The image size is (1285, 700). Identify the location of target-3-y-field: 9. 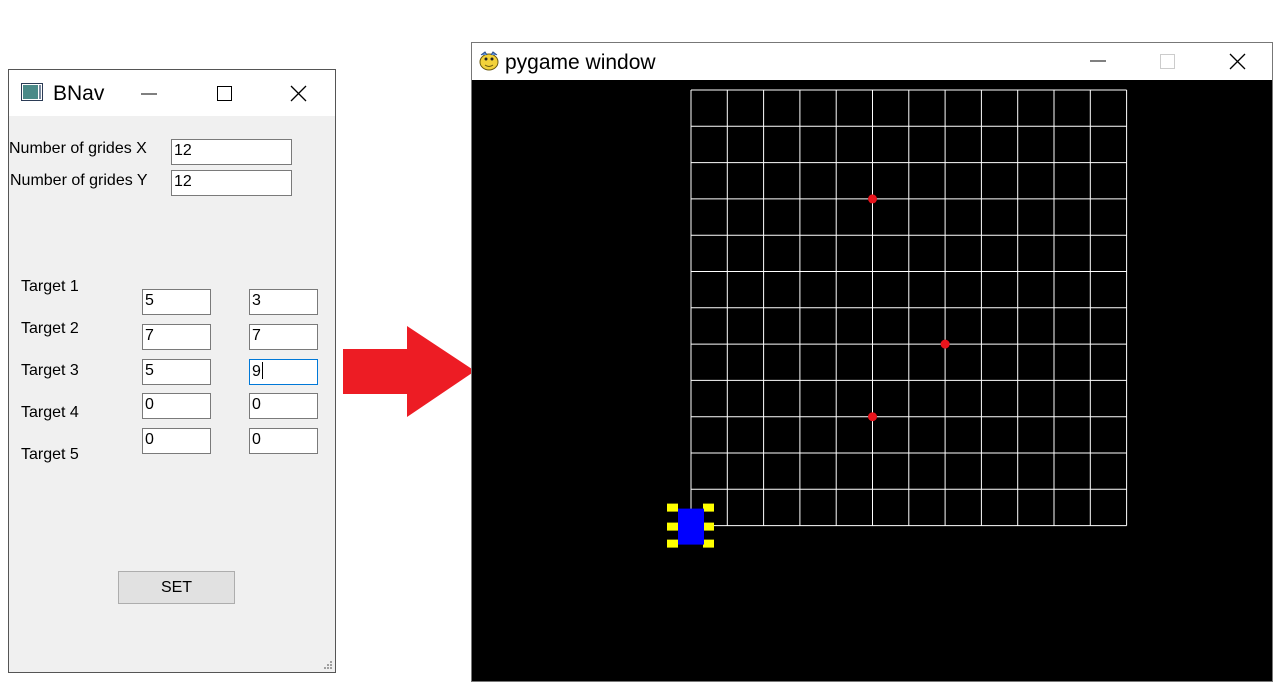
(283, 372).